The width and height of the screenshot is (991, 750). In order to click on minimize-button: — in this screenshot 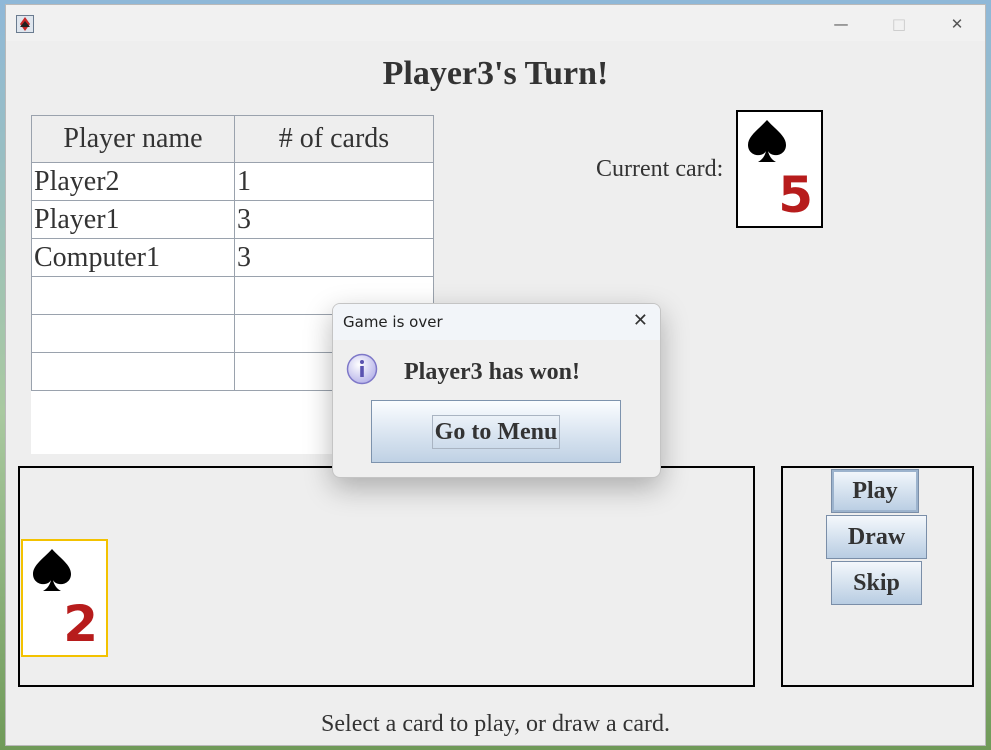, I will do `click(841, 24)`.